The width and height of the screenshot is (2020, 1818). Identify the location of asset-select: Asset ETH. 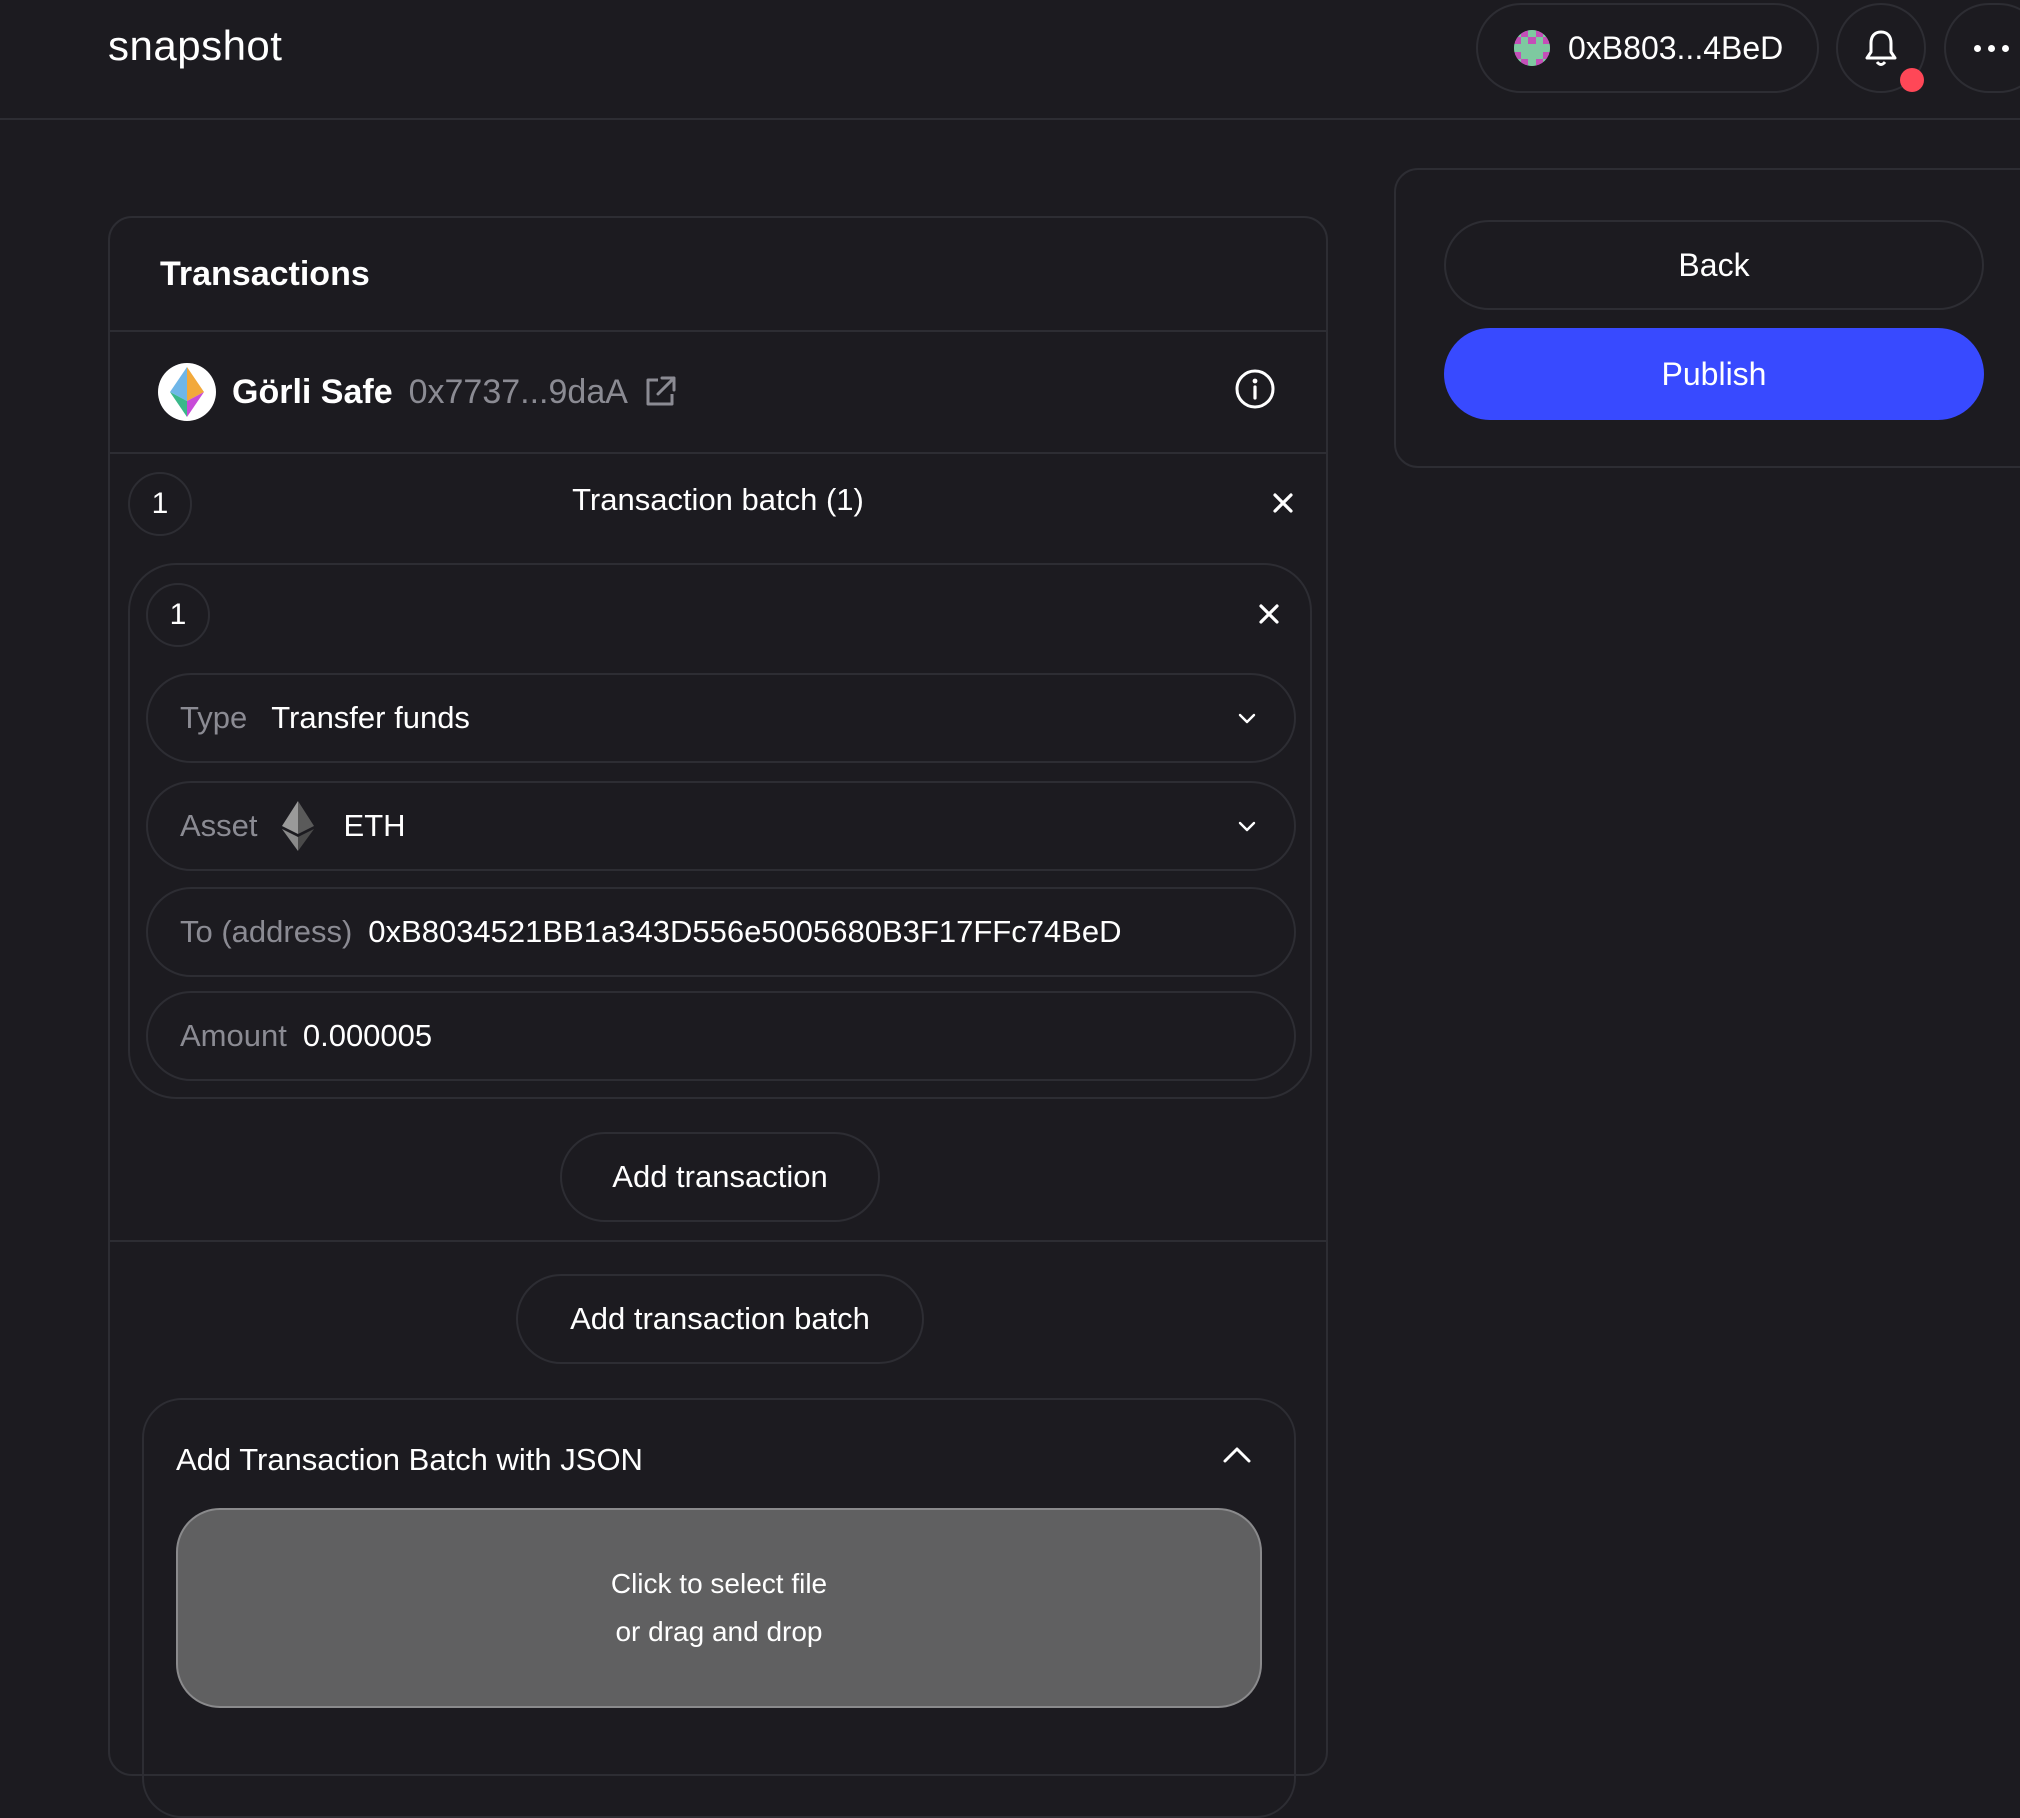
(721, 826).